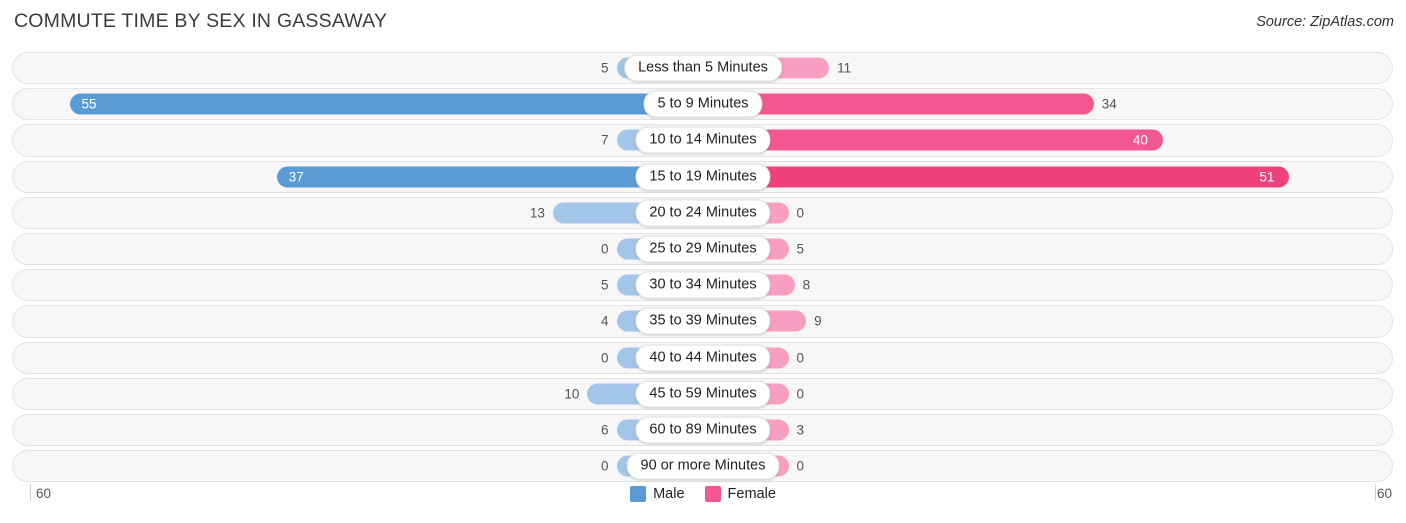  What do you see at coordinates (800, 249) in the screenshot?
I see `value-label-female: 5` at bounding box center [800, 249].